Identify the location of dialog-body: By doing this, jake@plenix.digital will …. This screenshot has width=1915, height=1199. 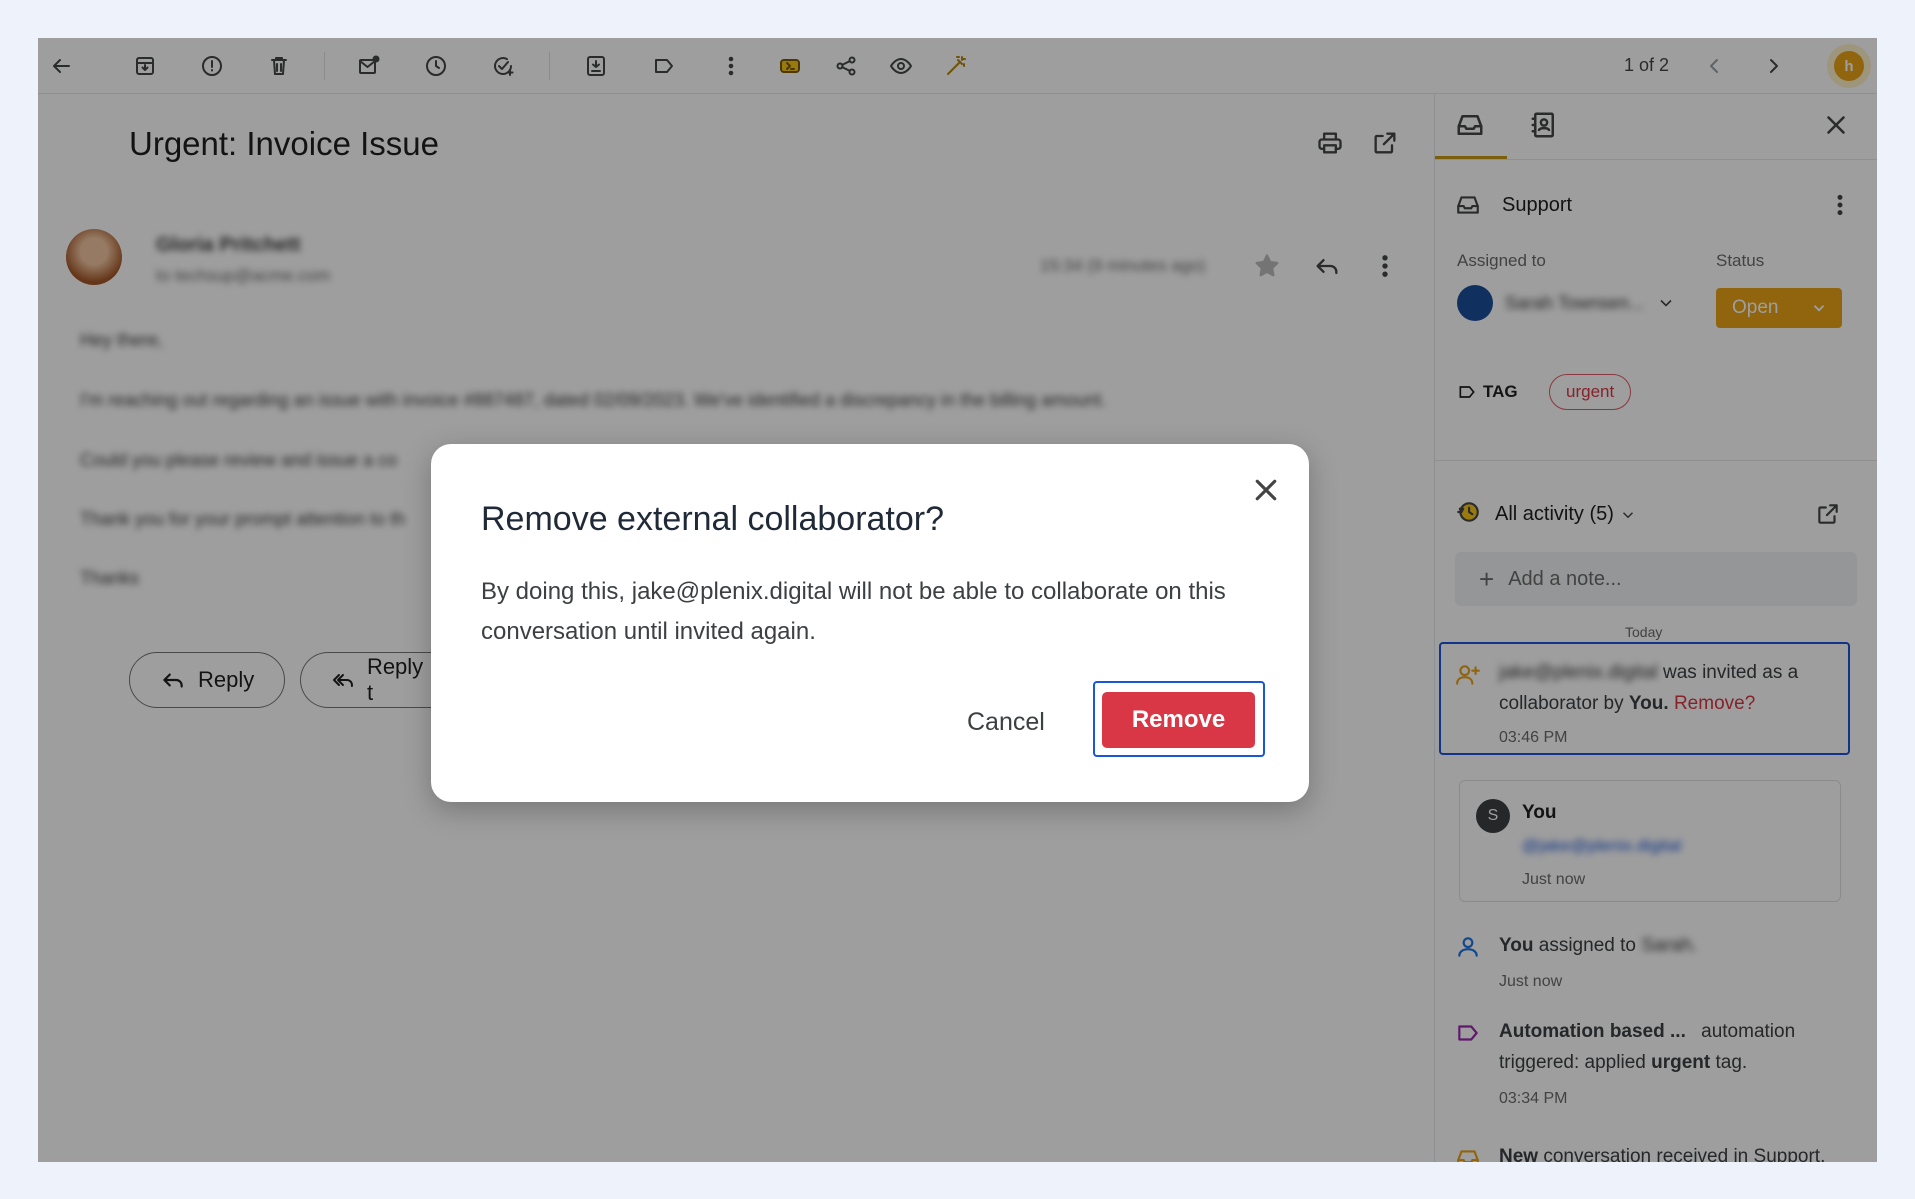
(853, 611).